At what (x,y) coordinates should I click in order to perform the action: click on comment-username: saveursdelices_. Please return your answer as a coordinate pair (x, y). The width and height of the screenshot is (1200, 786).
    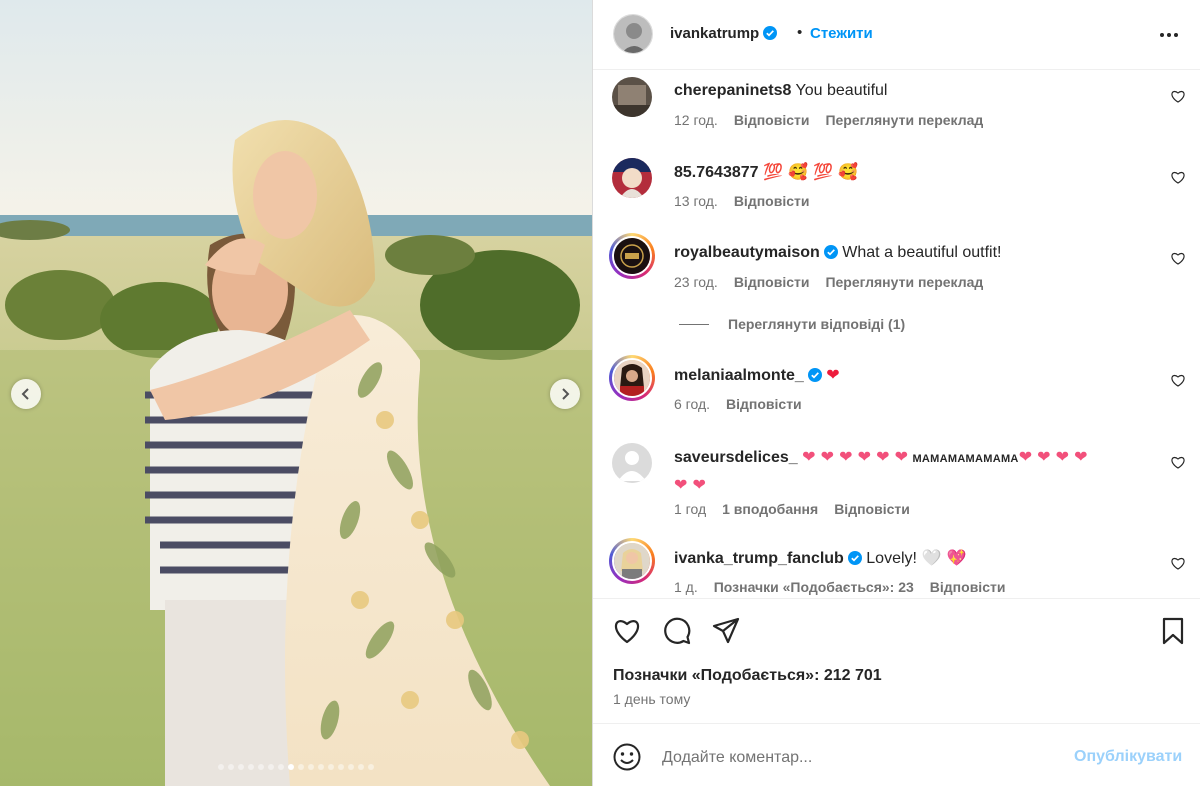
    Looking at the image, I should click on (736, 457).